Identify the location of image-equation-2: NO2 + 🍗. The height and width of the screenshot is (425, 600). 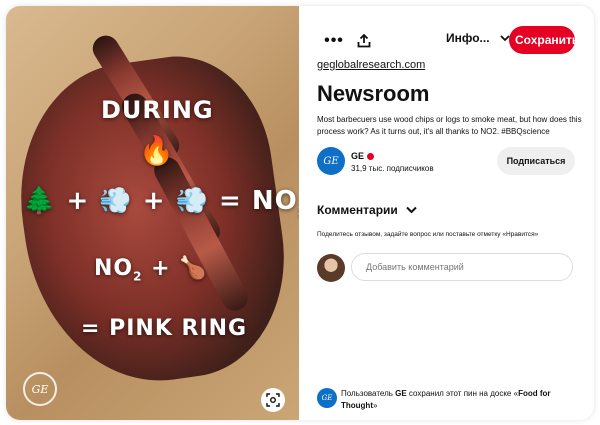
(151, 269).